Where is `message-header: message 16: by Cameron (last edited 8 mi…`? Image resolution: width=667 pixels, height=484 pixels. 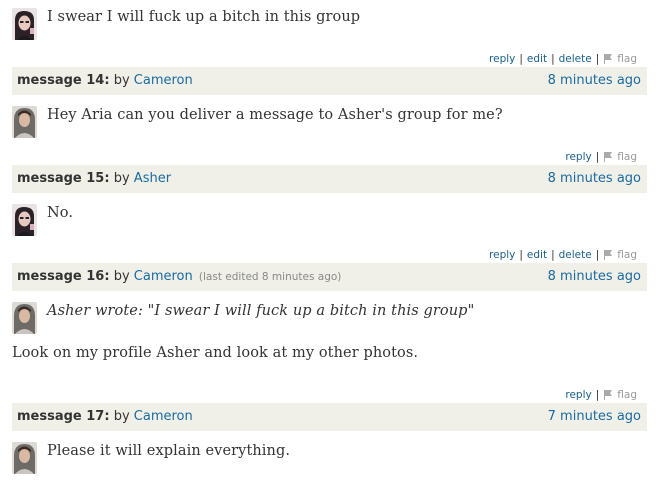 message-header: message 16: by Cameron (last edited 8 mi… is located at coordinates (329, 277).